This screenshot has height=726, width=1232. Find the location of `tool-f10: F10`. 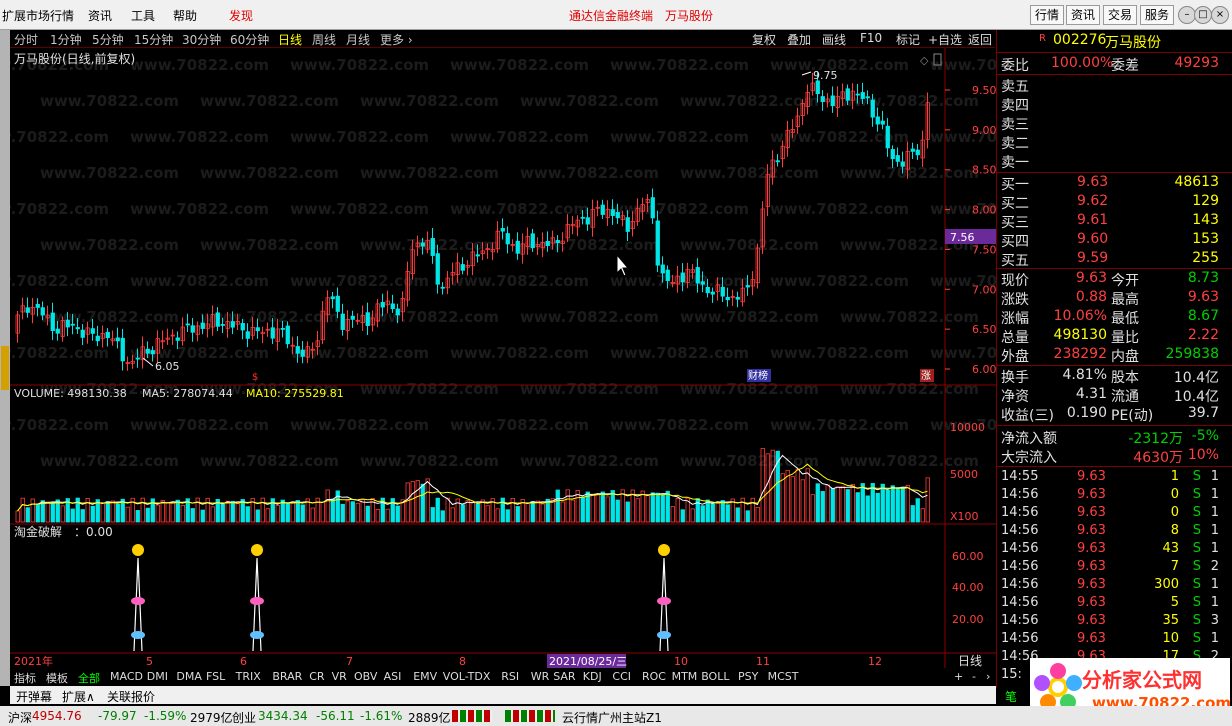

tool-f10: F10 is located at coordinates (871, 38).